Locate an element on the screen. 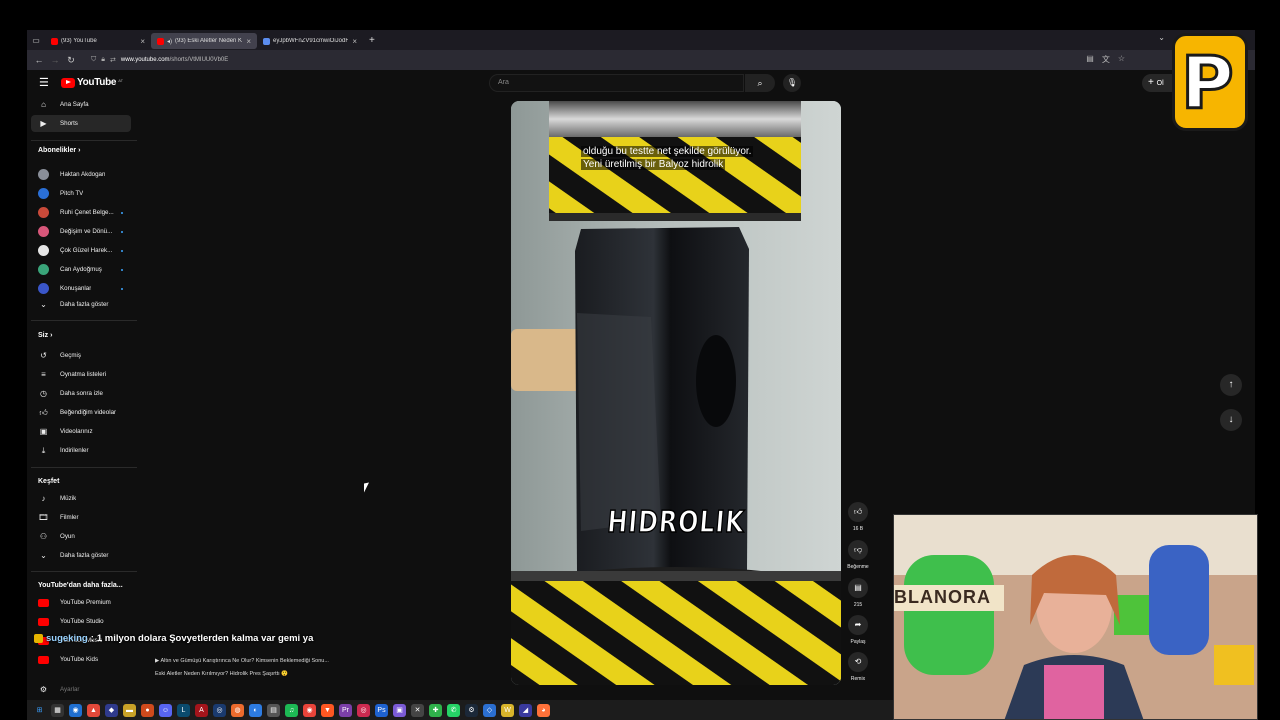 The height and width of the screenshot is (720, 1280). toolbar-icons: ▤ 文 ☆ is located at coordinates (1105, 59).